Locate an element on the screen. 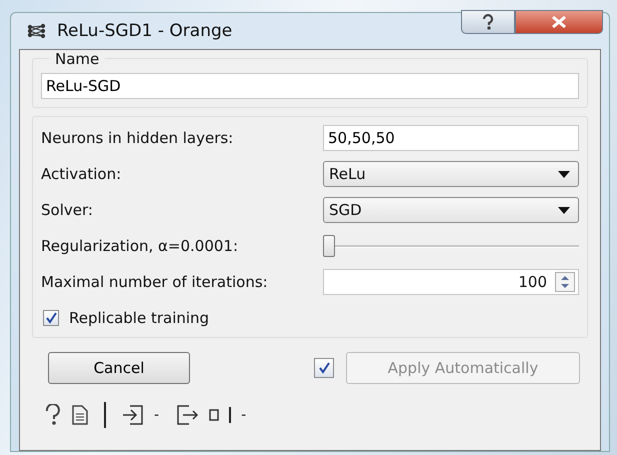 The image size is (617, 455). parameter-label: Maximal number of iterations: is located at coordinates (154, 282).